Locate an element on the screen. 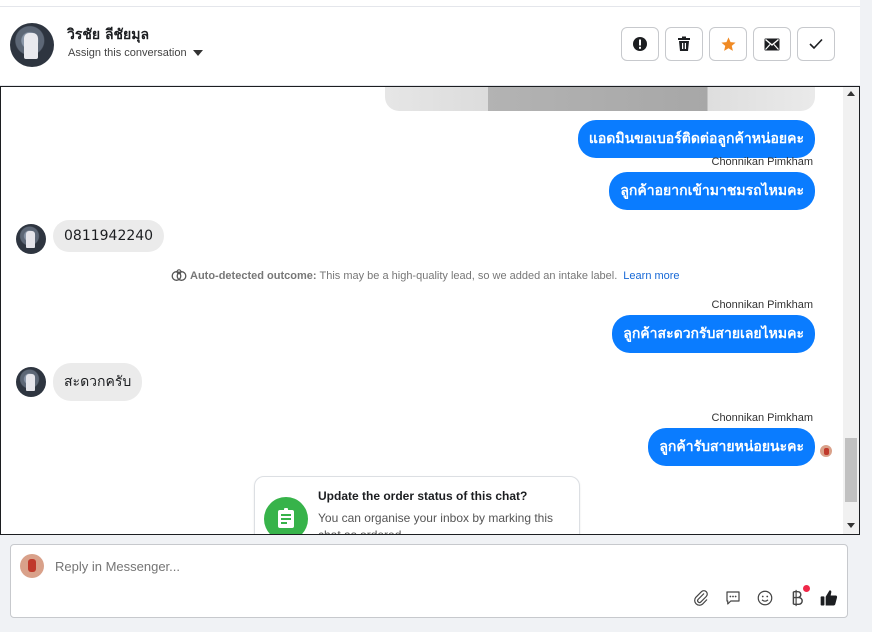 The height and width of the screenshot is (632, 872). caret-down-icon is located at coordinates (197, 53).